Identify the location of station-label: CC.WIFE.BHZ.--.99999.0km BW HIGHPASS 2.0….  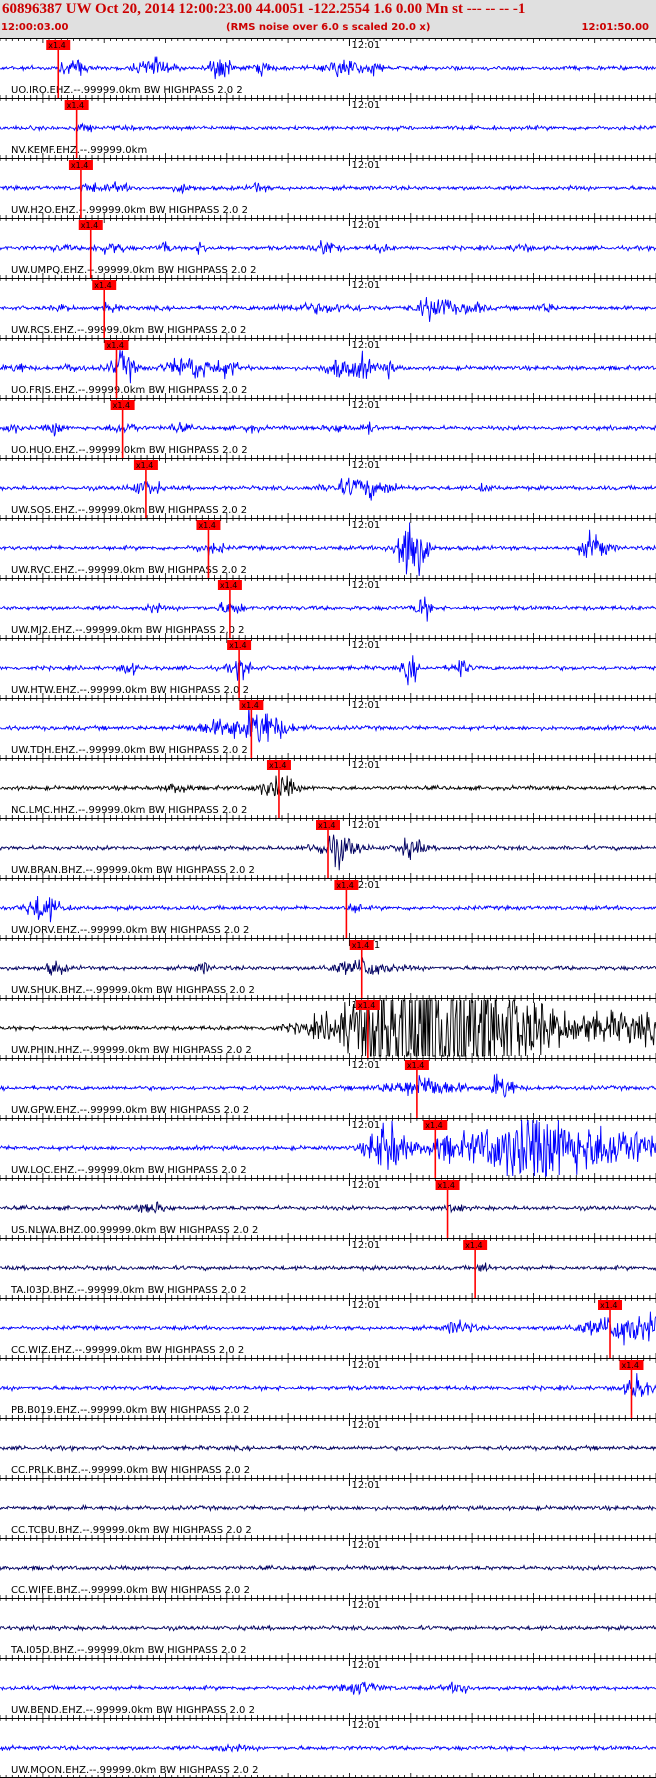
(130, 1590).